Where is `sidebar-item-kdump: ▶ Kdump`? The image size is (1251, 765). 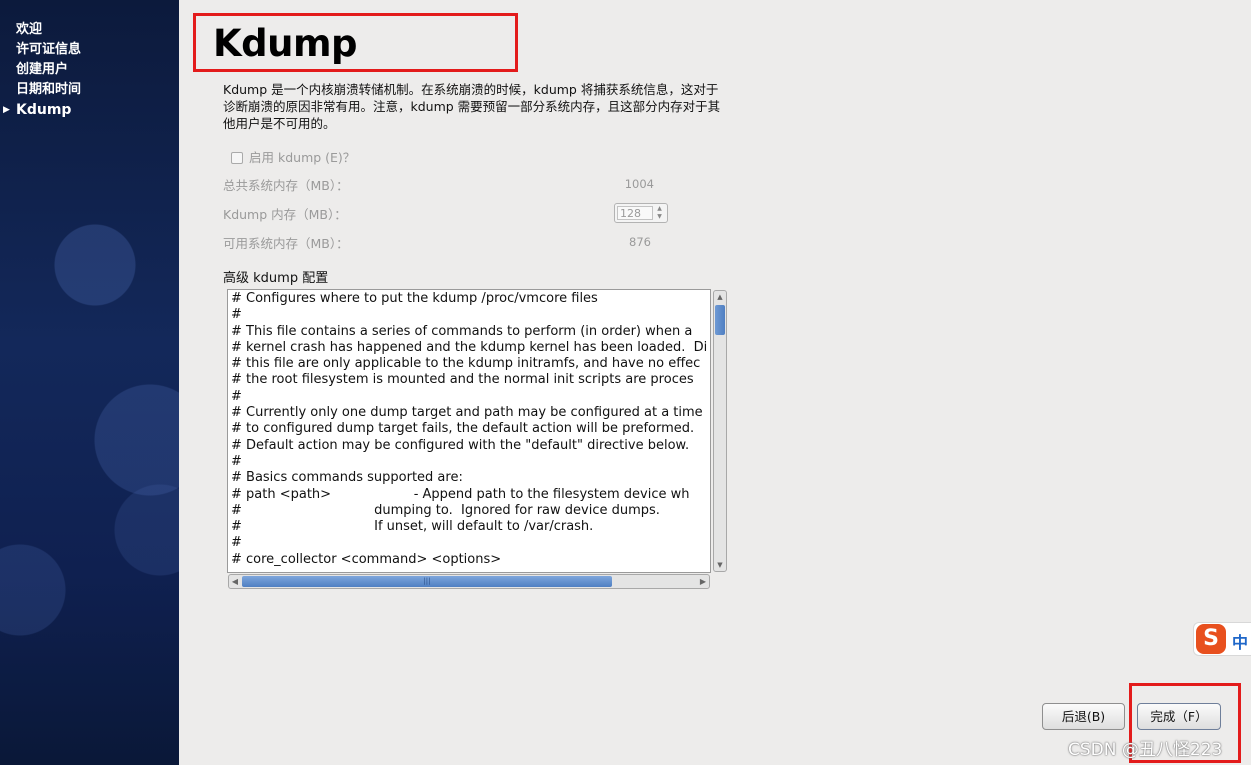 sidebar-item-kdump: ▶ Kdump is located at coordinates (89, 110).